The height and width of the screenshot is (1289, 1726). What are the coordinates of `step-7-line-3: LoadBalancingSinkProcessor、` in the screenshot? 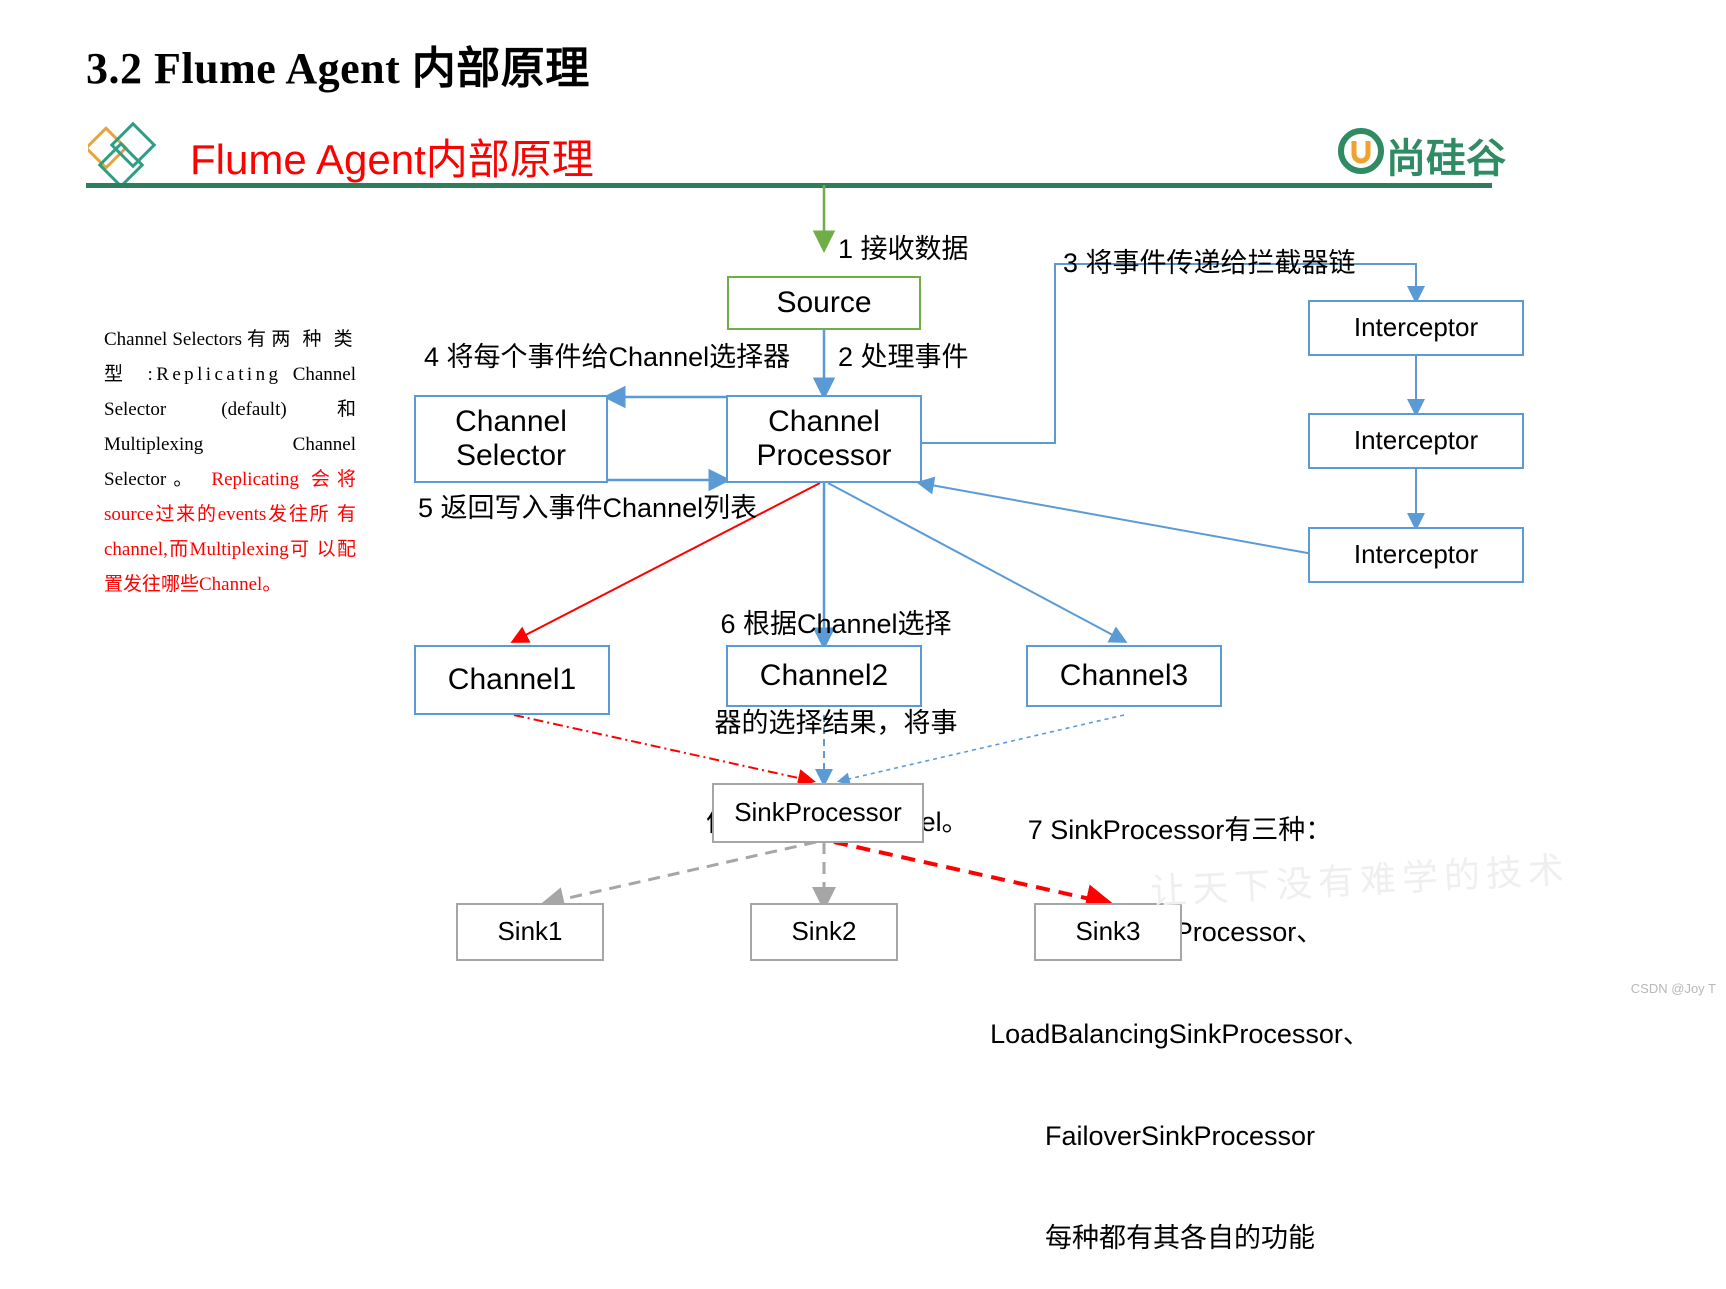 It's located at (1180, 1034).